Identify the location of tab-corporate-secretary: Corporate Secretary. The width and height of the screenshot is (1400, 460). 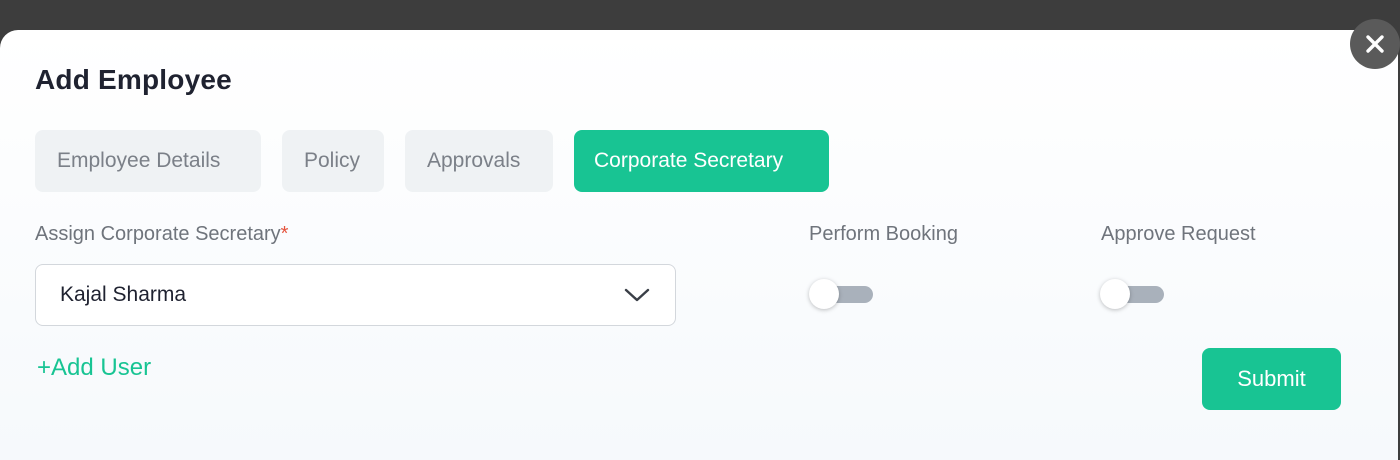
(701, 161).